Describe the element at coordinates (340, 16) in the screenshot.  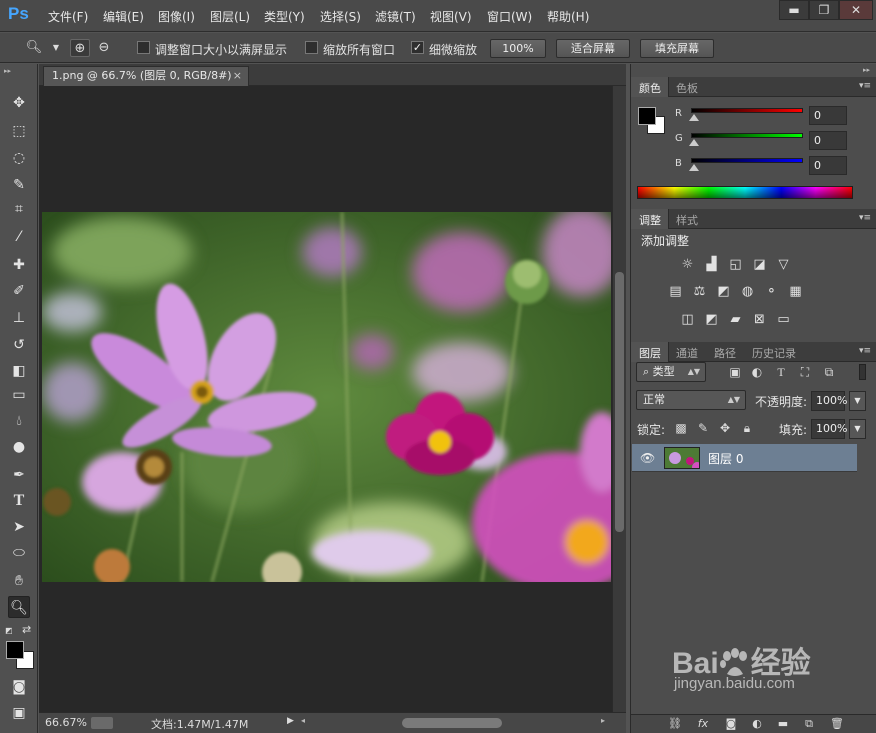
I see `menu-select: 选择(S)` at that location.